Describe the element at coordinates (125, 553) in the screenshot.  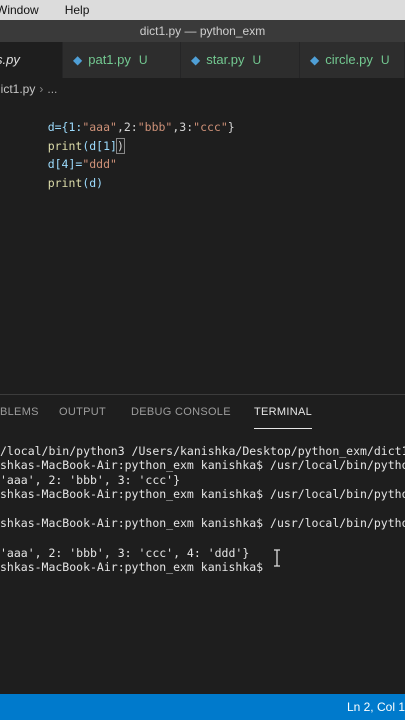
I see `terminal-line: 'aaa', 2: 'bbb', 3: 'ccc', 4: 'ddd'}` at that location.